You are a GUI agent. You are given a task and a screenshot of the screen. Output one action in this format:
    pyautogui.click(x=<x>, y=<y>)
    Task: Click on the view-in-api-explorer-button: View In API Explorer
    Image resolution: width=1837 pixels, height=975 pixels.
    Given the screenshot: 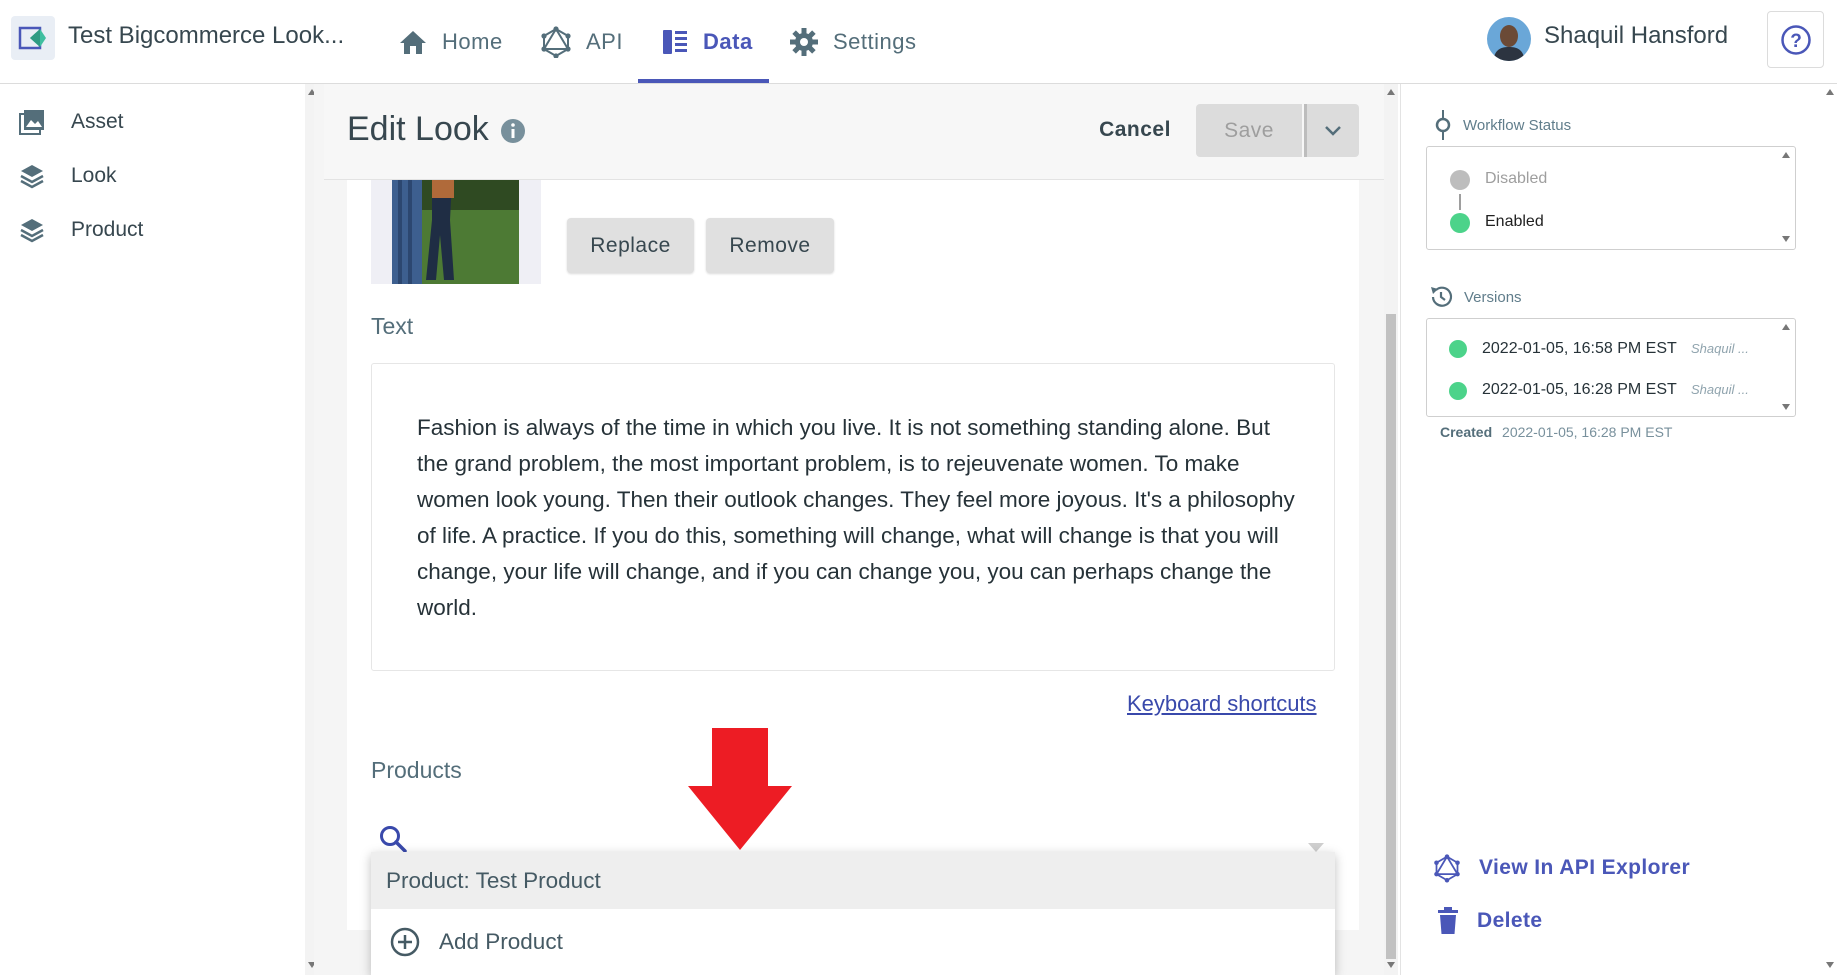 What is the action you would take?
    pyautogui.click(x=1561, y=868)
    